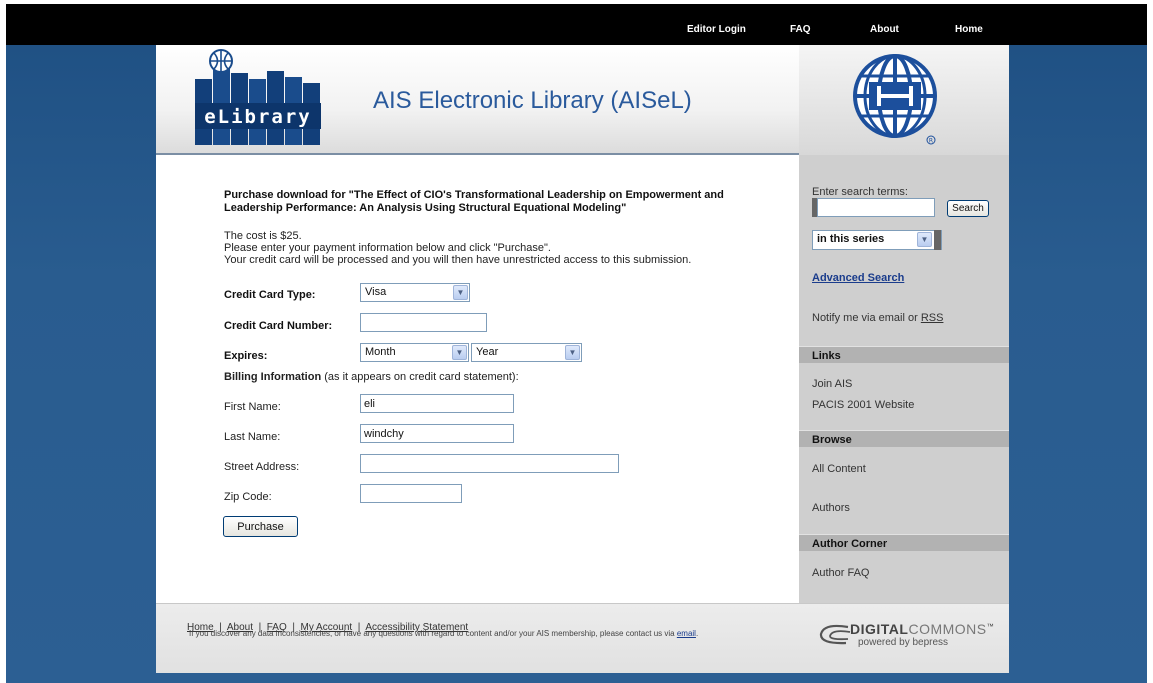 The height and width of the screenshot is (683, 1153). Describe the element at coordinates (259, 97) in the screenshot. I see `elibrary-logo: eLibrary` at that location.